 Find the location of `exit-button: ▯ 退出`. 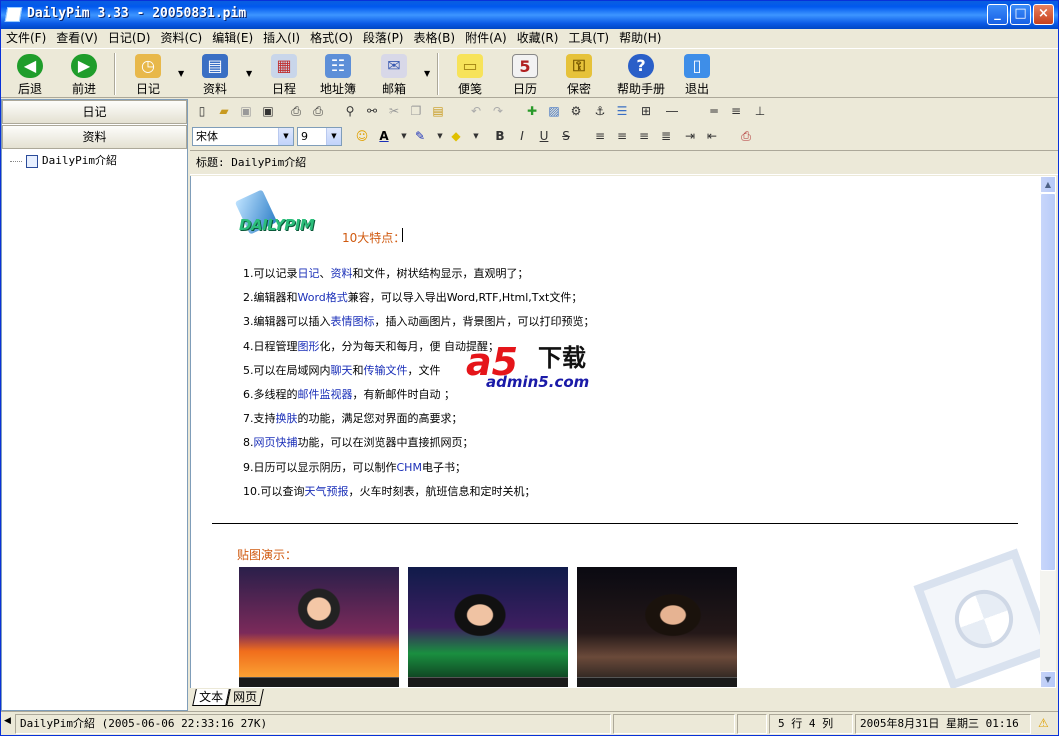

exit-button: ▯ 退出 is located at coordinates (697, 74).